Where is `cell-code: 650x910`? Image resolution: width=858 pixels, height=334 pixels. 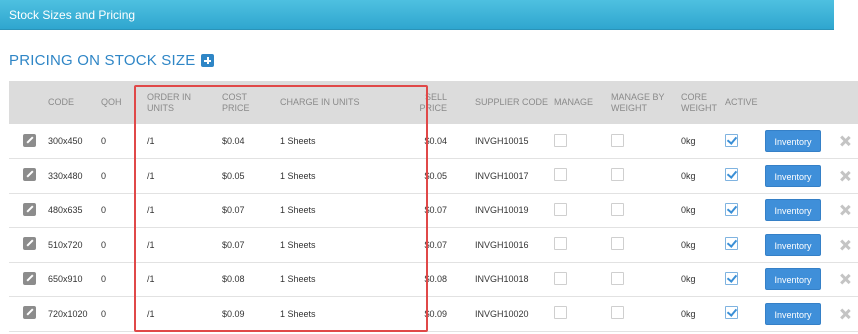
cell-code: 650x910 is located at coordinates (65, 279).